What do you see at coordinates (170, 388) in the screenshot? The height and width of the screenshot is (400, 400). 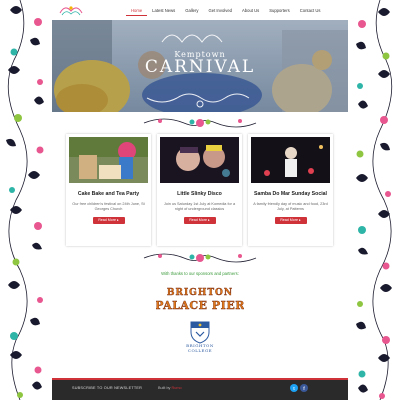 I see `built-by-text: Built by Rumo` at bounding box center [170, 388].